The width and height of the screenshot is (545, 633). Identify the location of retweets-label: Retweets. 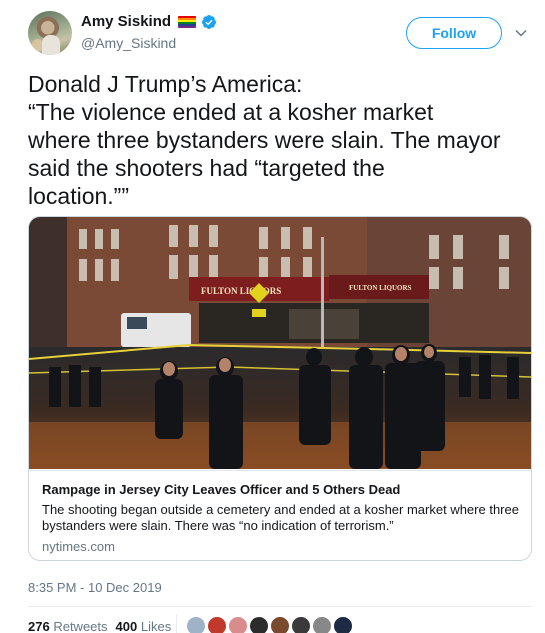
(80, 626).